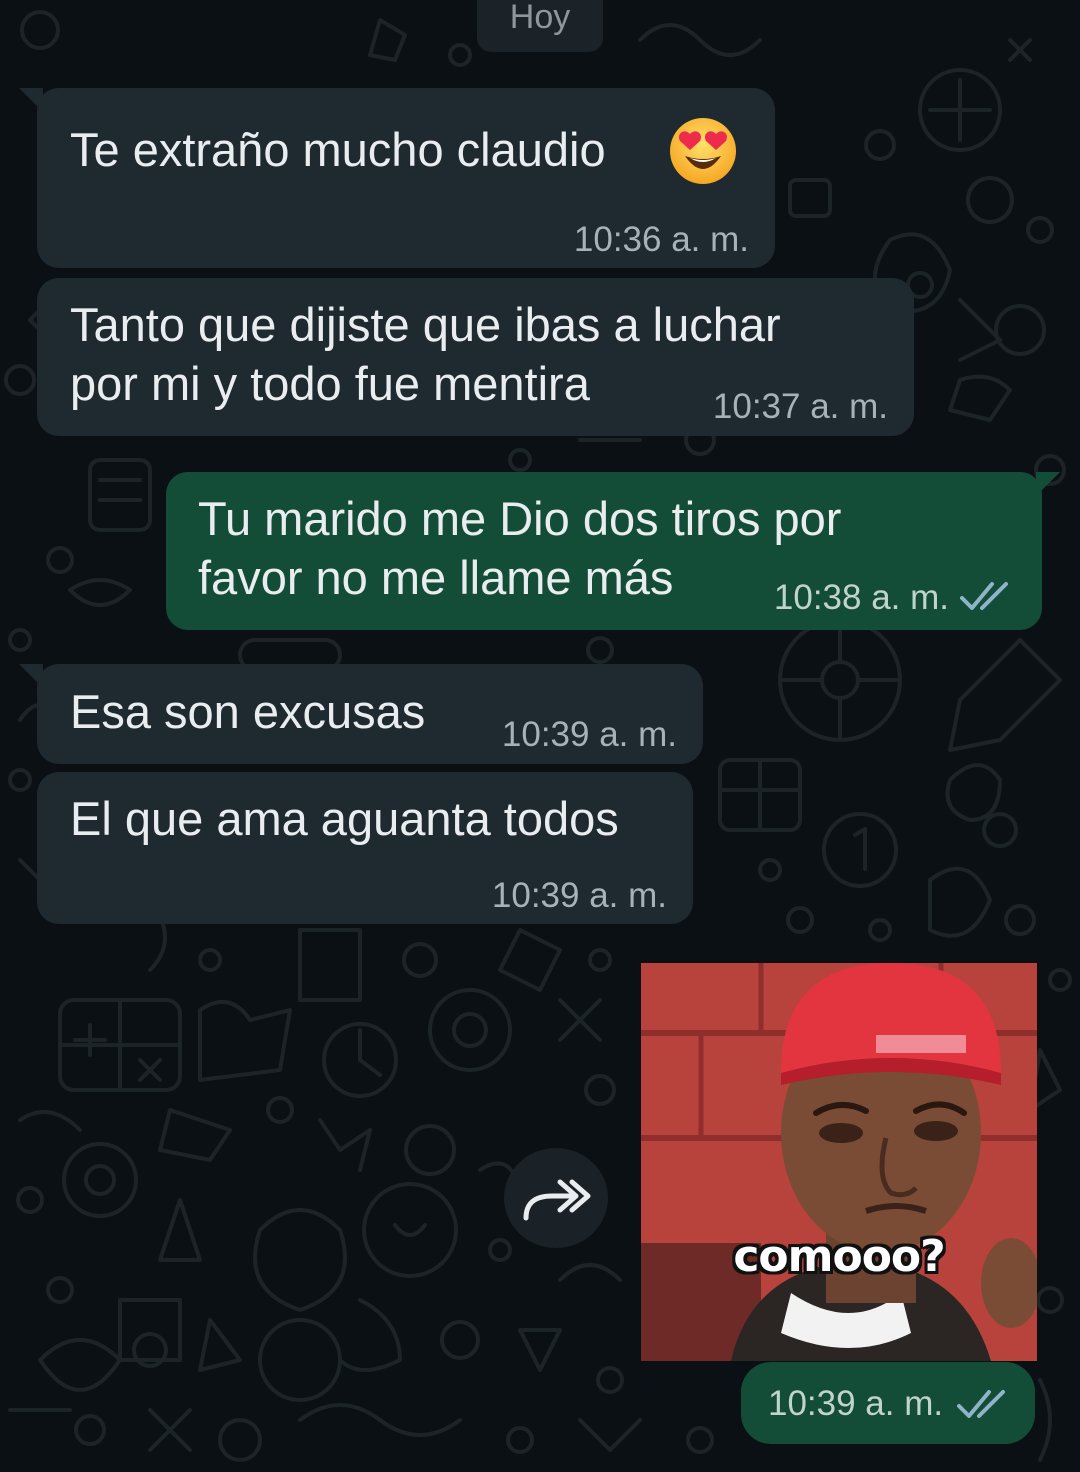 This screenshot has height=1472, width=1080. Describe the element at coordinates (365, 848) in the screenshot. I see `message-bubble-incoming: El que ama aguanta todos 10:39 a. m.` at that location.